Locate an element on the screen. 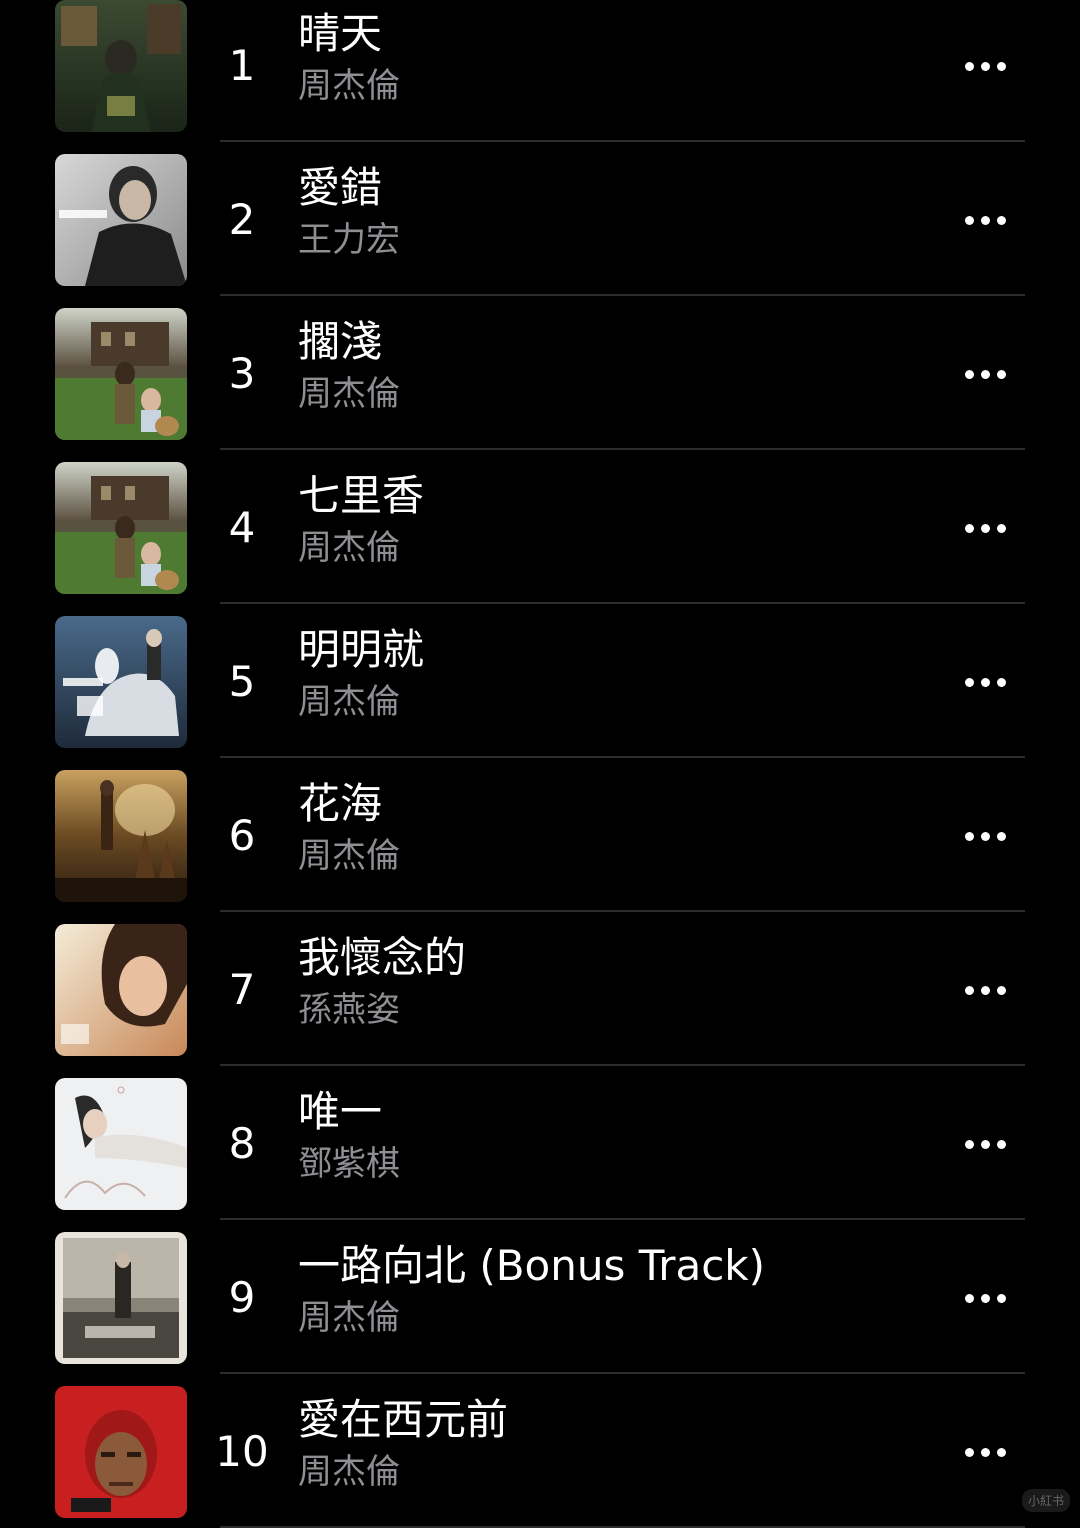  track-artist: 孫燕姿 is located at coordinates (349, 1010).